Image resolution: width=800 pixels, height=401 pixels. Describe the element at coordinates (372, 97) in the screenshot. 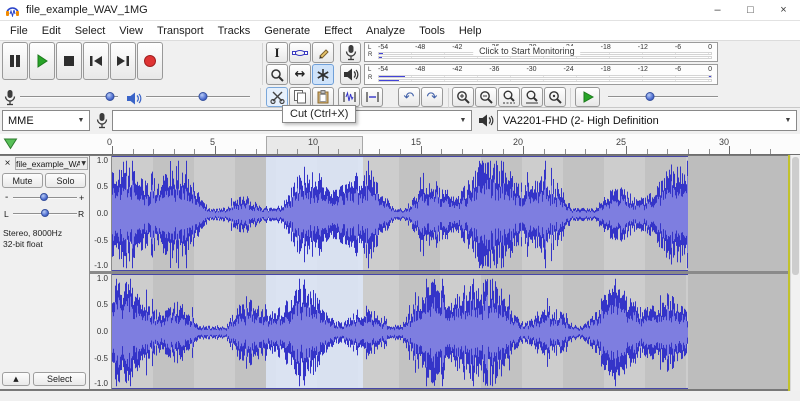

I see `silence-audio-button` at that location.